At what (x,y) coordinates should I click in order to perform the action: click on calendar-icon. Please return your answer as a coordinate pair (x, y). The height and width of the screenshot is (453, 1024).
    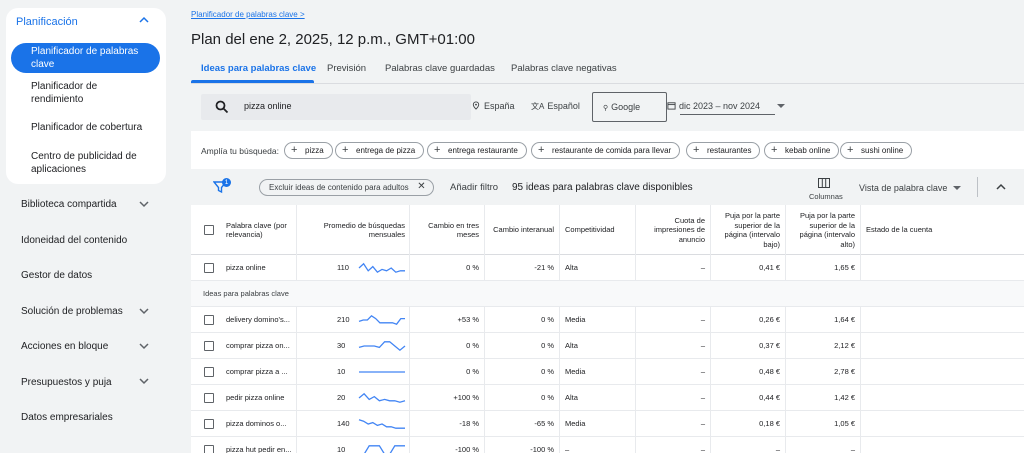
    Looking at the image, I should click on (671, 106).